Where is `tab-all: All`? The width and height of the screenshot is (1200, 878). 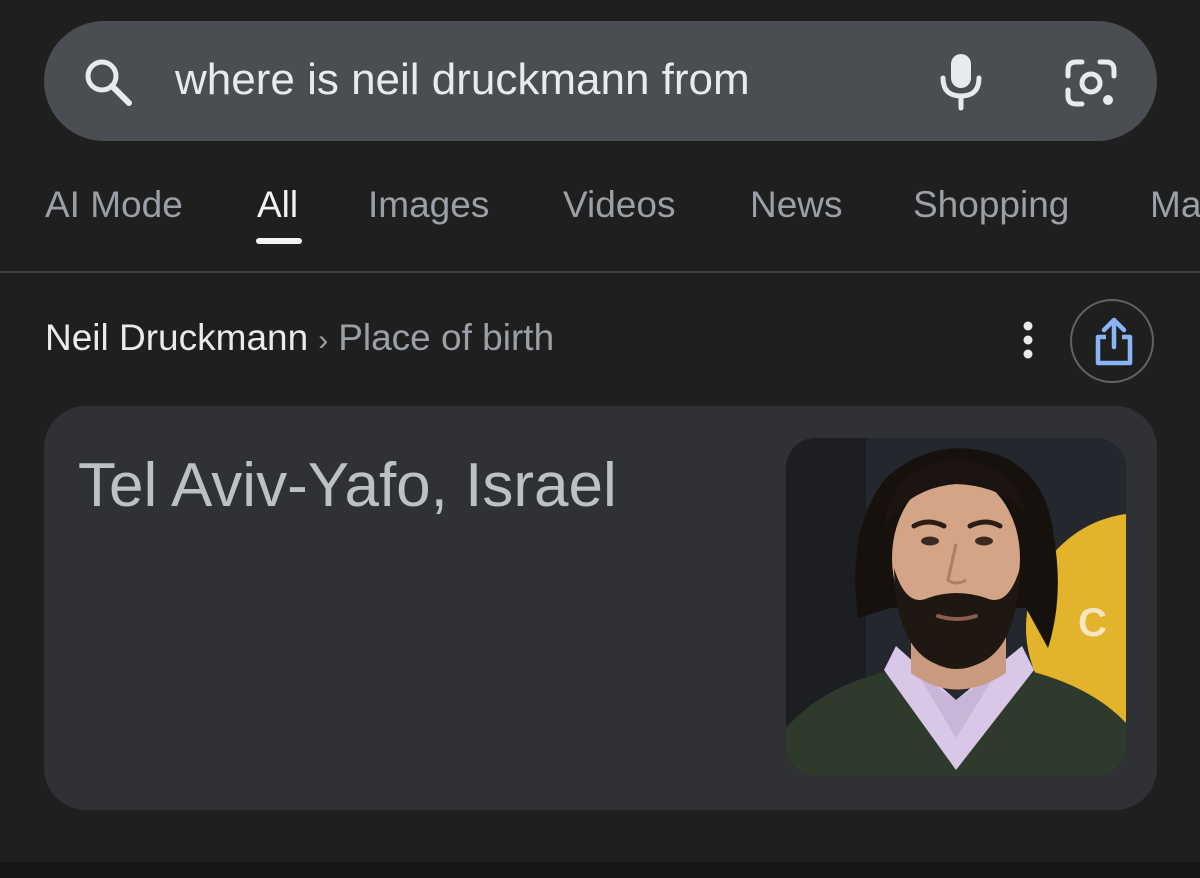 tab-all: All is located at coordinates (277, 205).